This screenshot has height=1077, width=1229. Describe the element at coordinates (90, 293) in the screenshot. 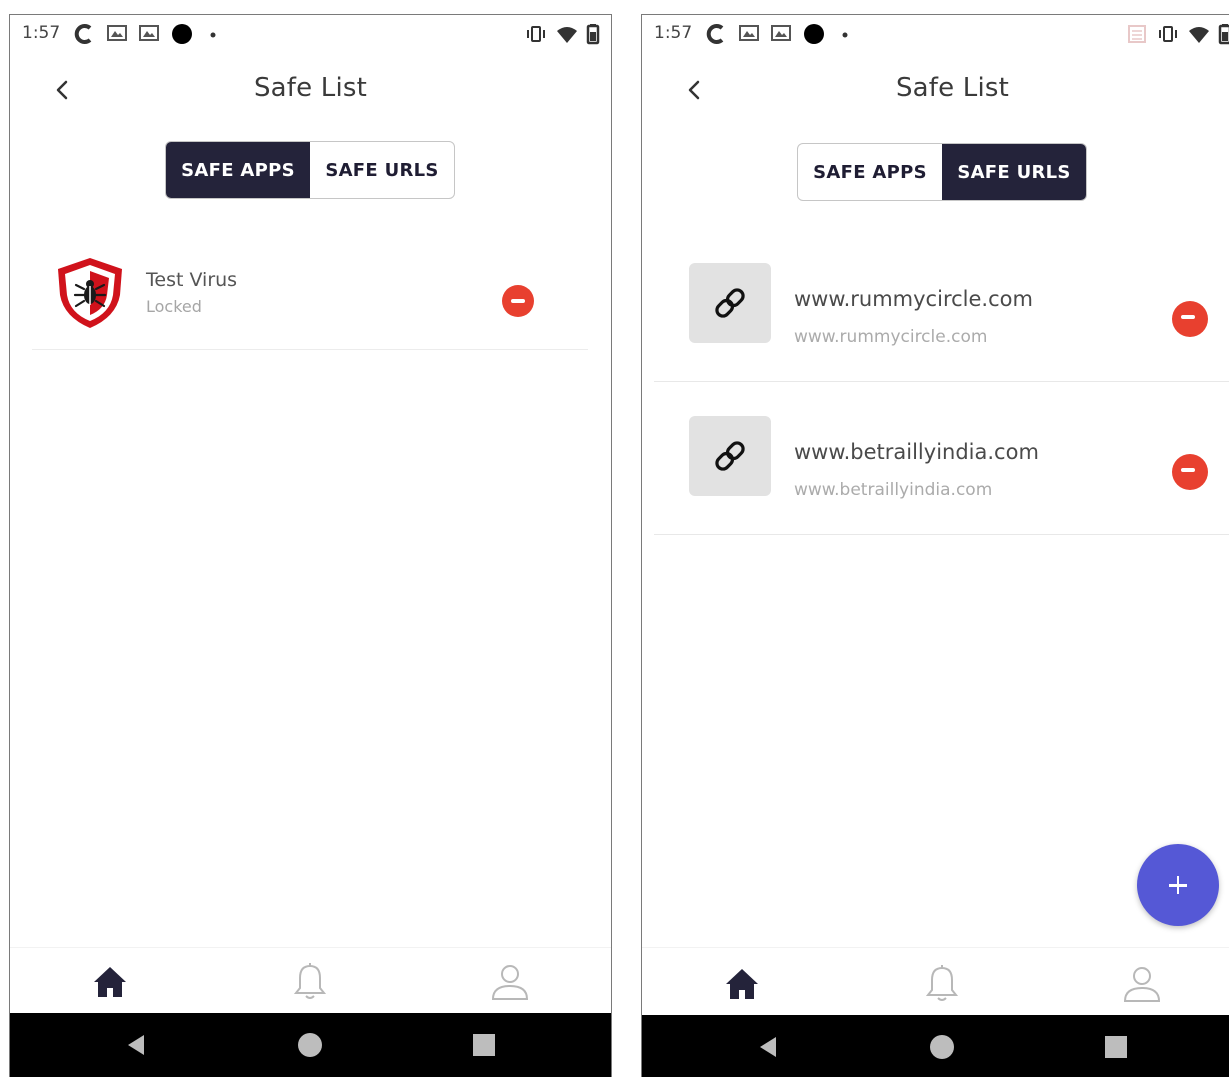

I see `shield-bug-icon` at that location.